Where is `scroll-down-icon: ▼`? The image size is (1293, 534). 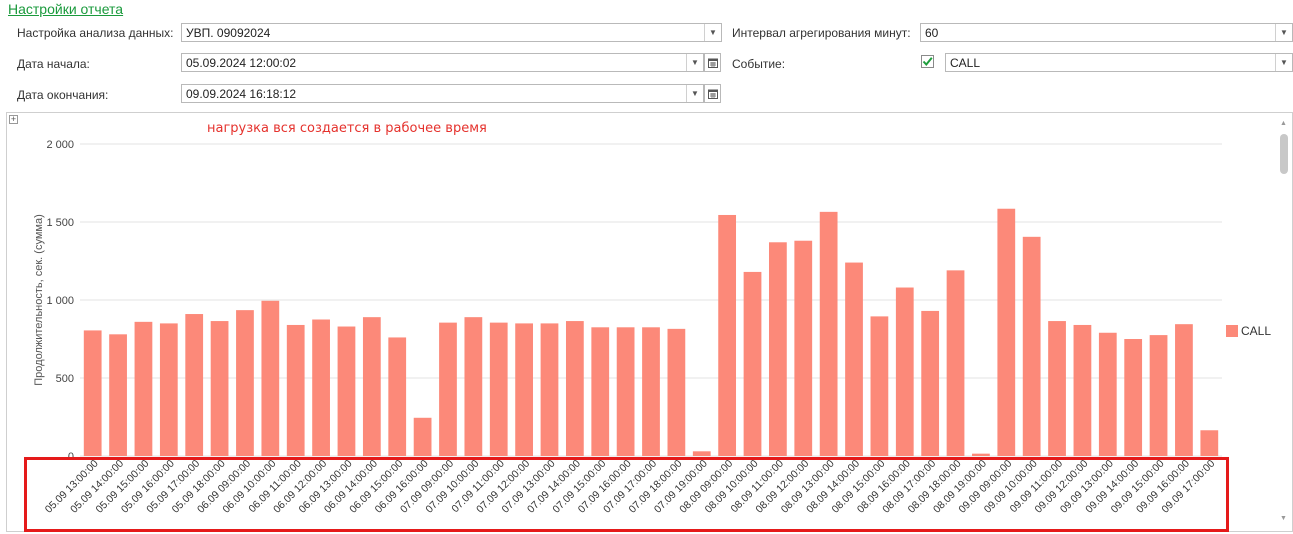 scroll-down-icon: ▼ is located at coordinates (1283, 518).